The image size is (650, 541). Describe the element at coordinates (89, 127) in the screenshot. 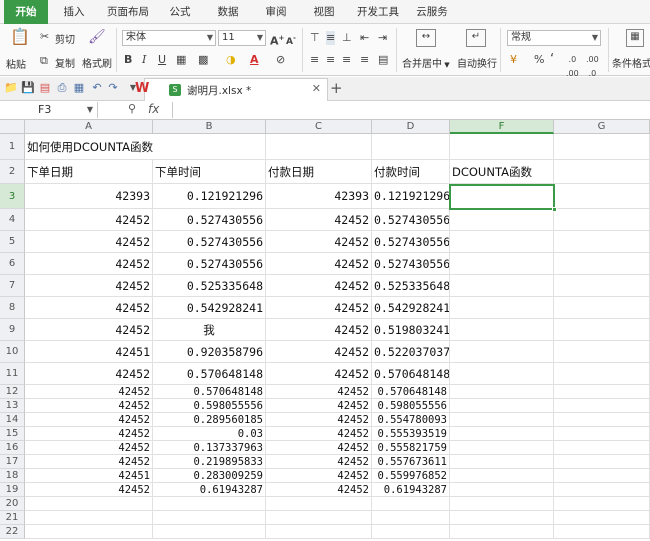

I see `column-header-a: A` at that location.